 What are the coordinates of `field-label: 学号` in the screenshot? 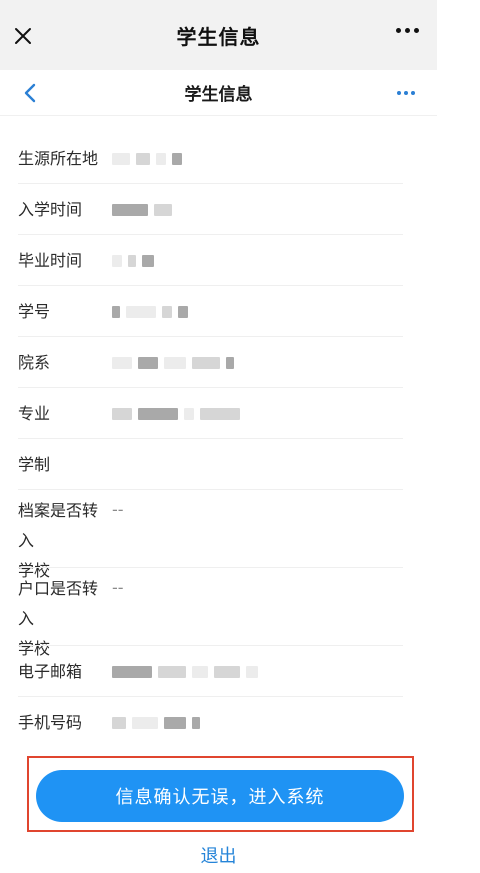 It's located at (34, 311).